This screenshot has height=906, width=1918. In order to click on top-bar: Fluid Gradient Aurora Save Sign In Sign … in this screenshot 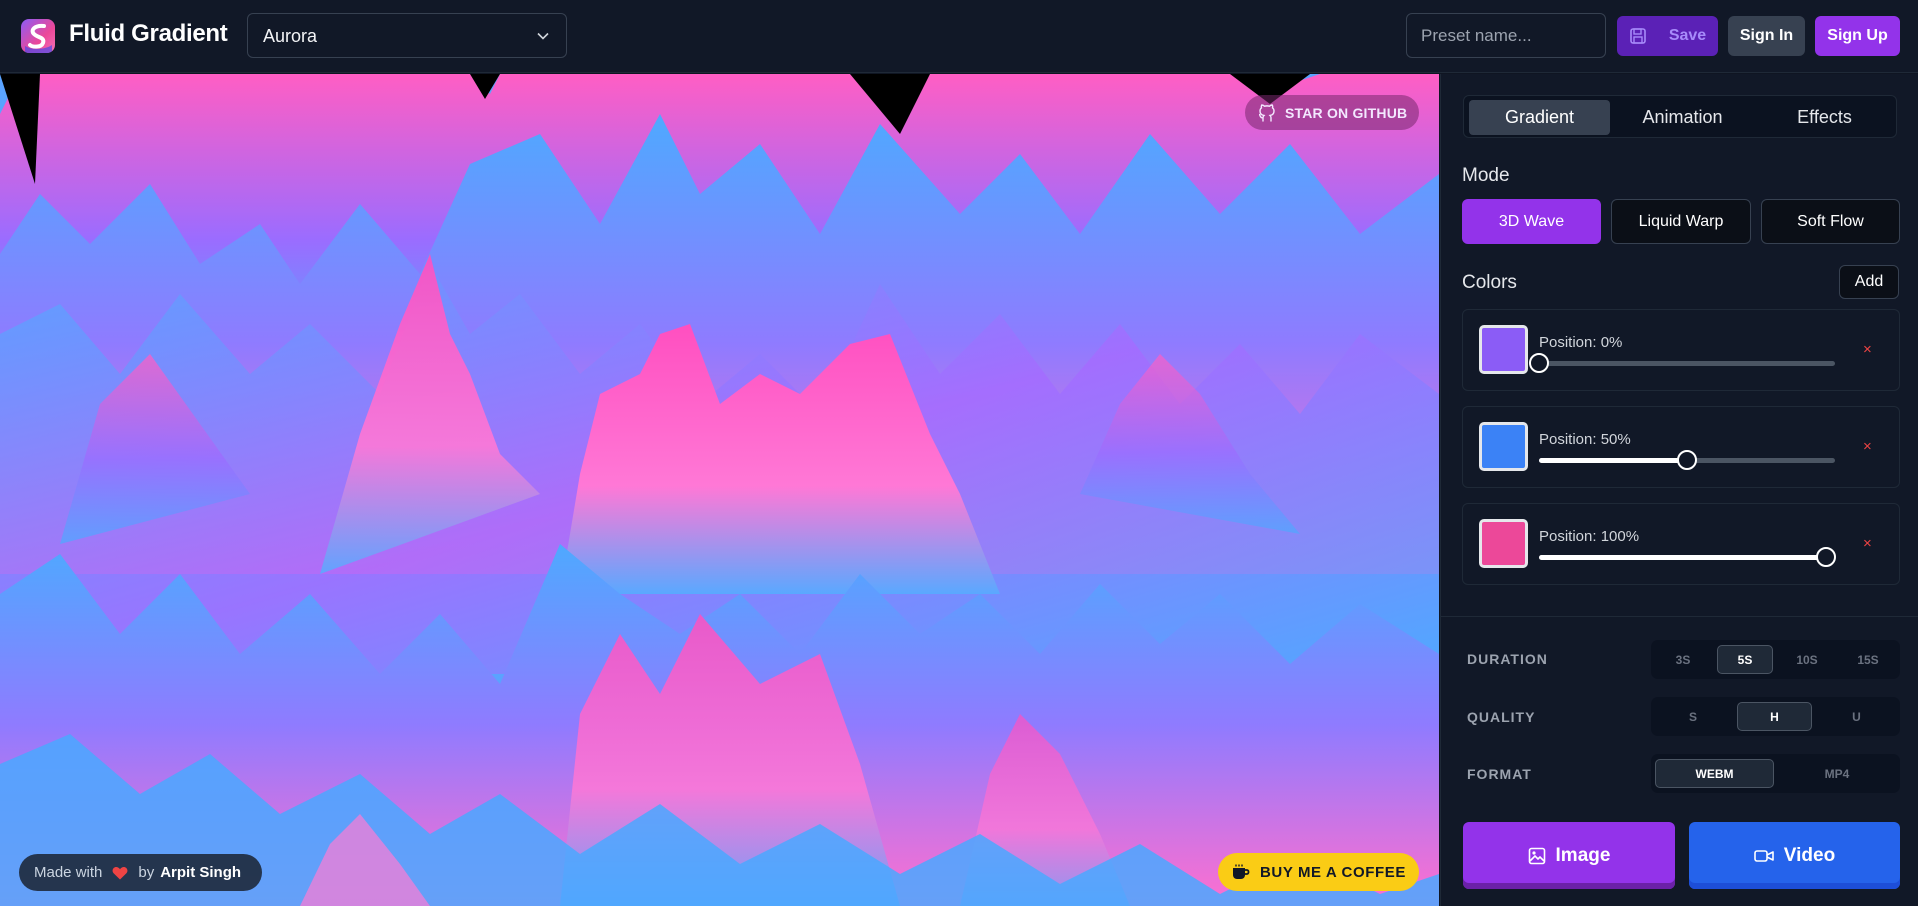, I will do `click(959, 36)`.